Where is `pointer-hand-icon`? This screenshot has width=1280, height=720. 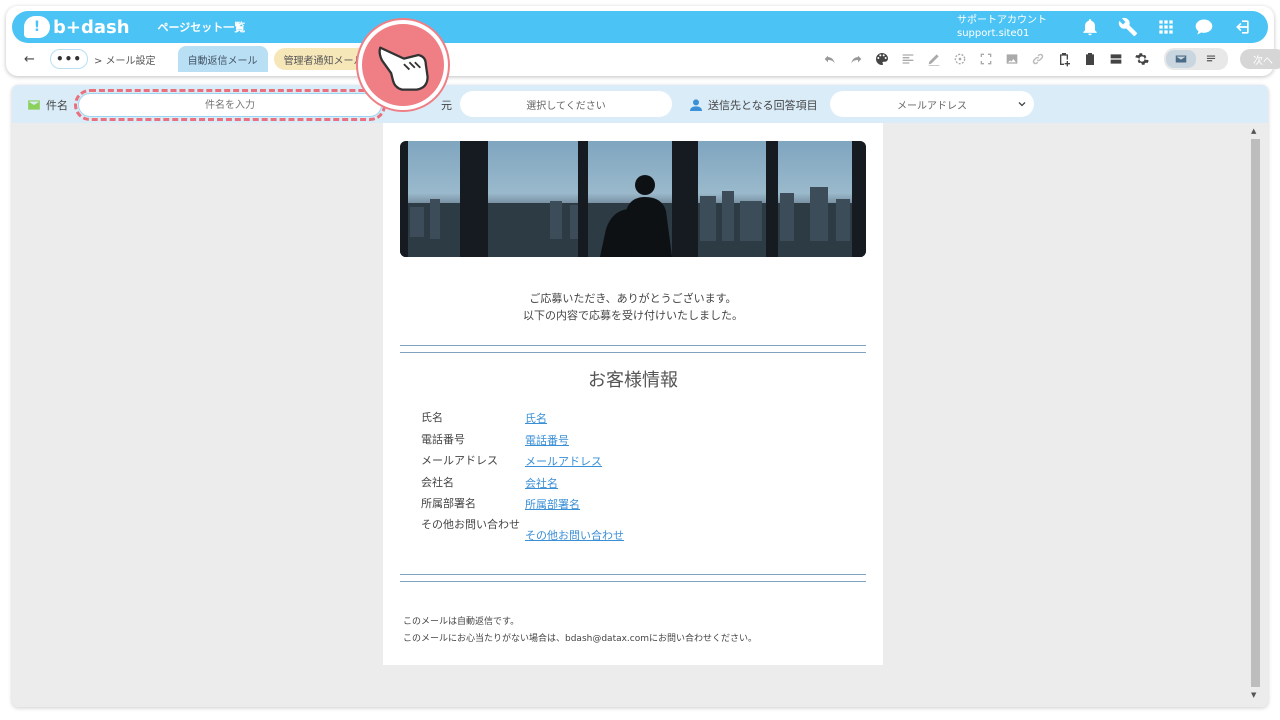 pointer-hand-icon is located at coordinates (403, 65).